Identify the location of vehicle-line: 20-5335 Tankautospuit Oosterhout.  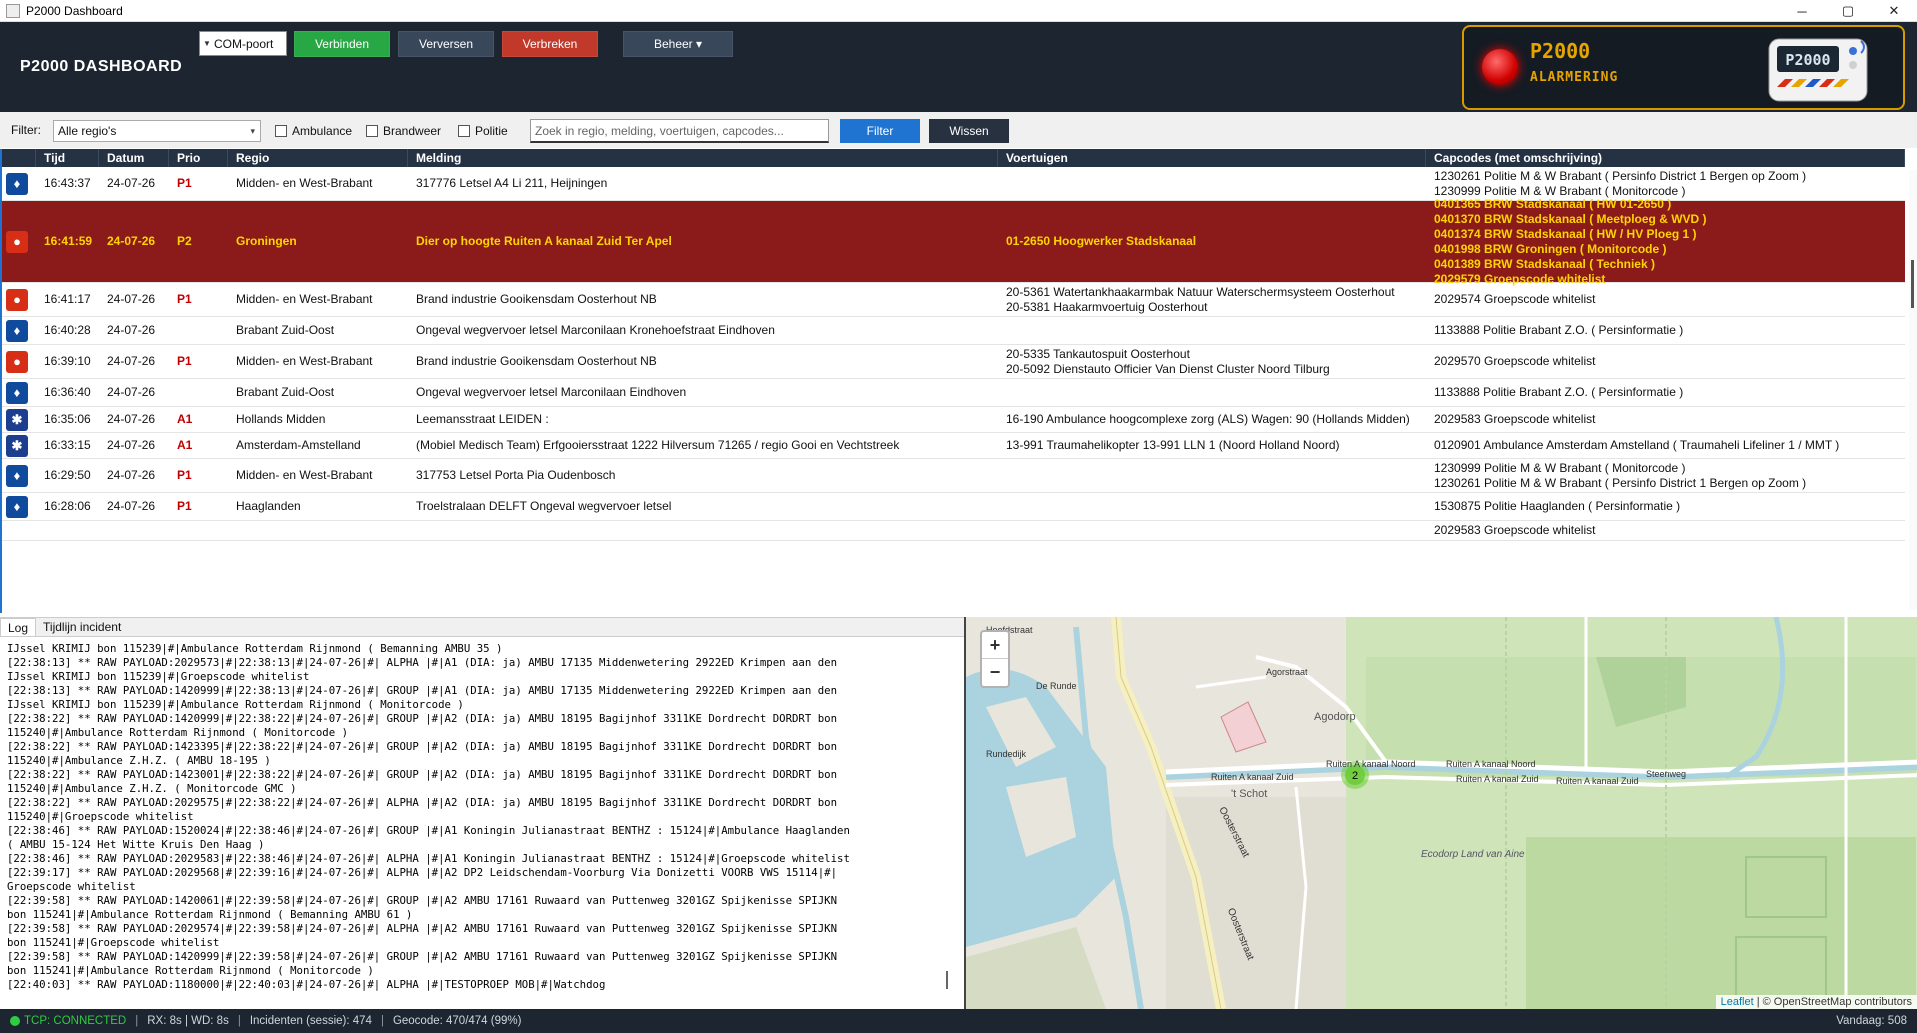
(1098, 353).